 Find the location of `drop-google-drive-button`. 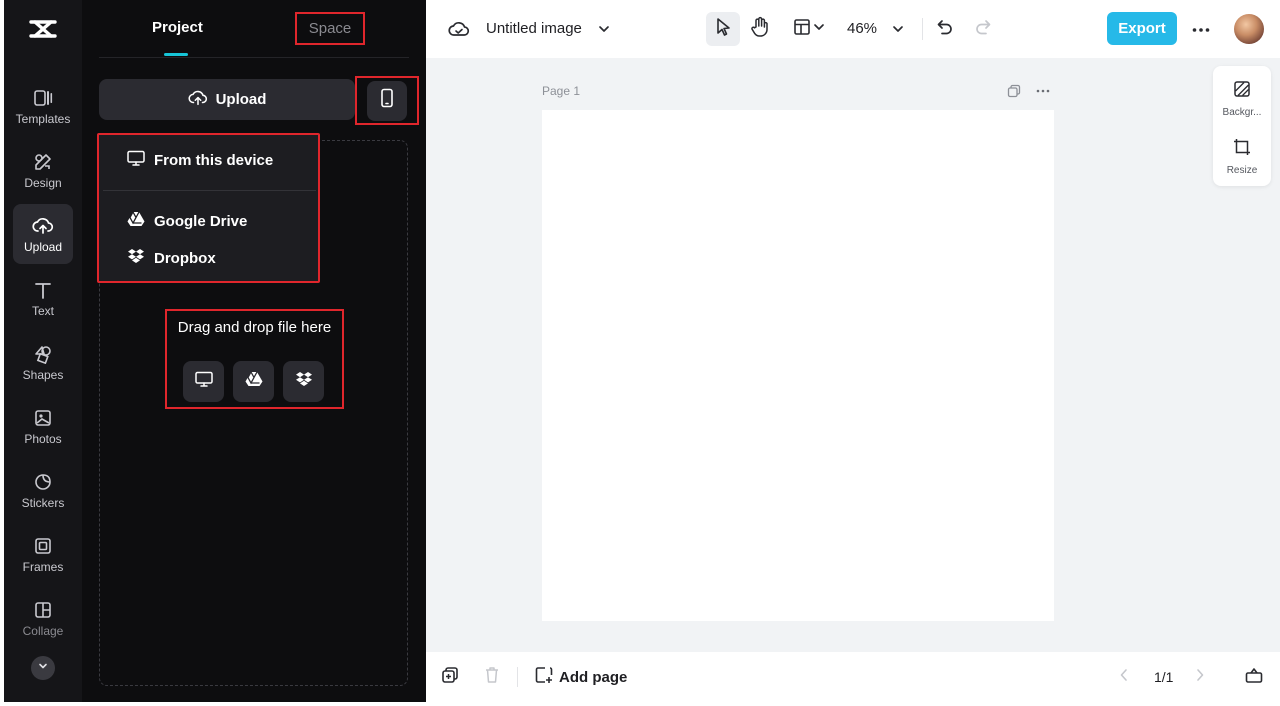

drop-google-drive-button is located at coordinates (253, 381).